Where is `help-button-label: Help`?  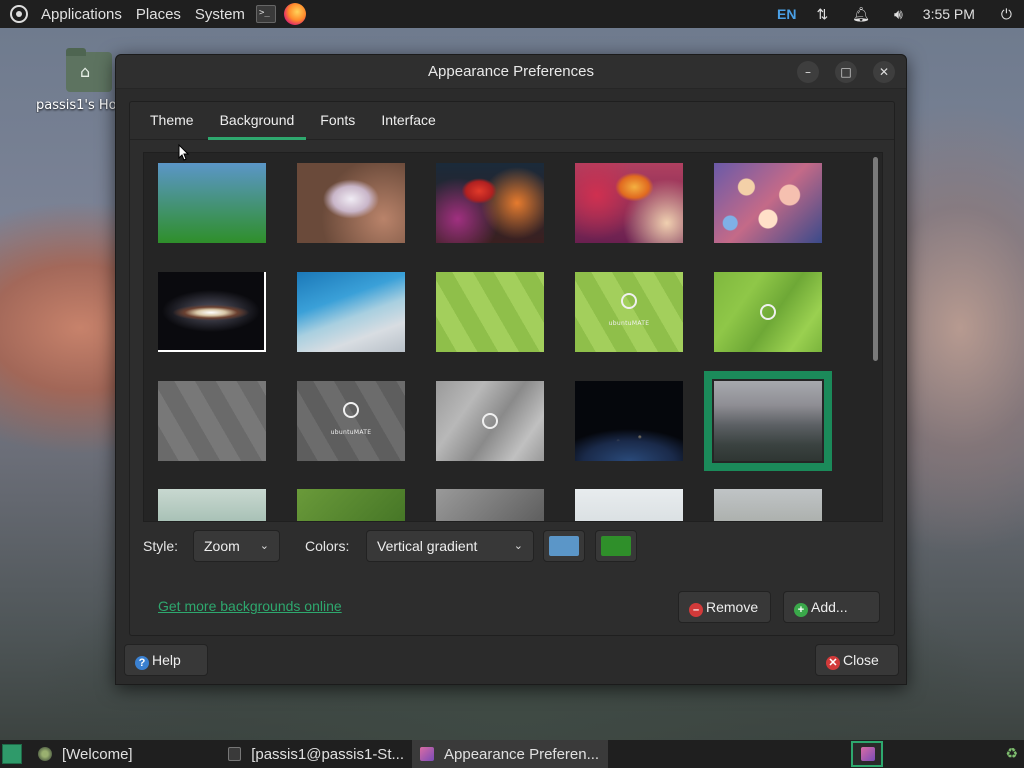
help-button-label: Help is located at coordinates (166, 660).